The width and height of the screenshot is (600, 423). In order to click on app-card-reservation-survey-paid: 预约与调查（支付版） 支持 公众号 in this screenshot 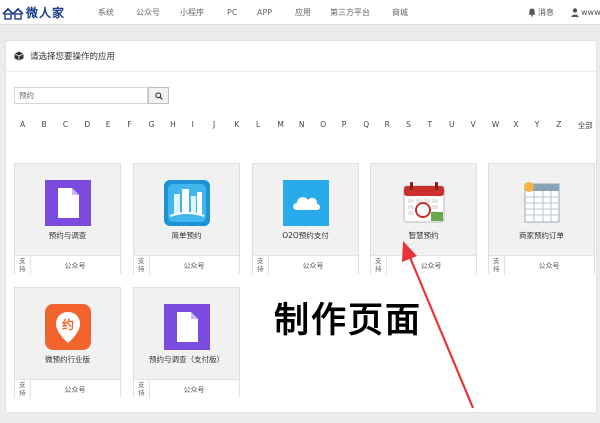, I will do `click(186, 343)`.